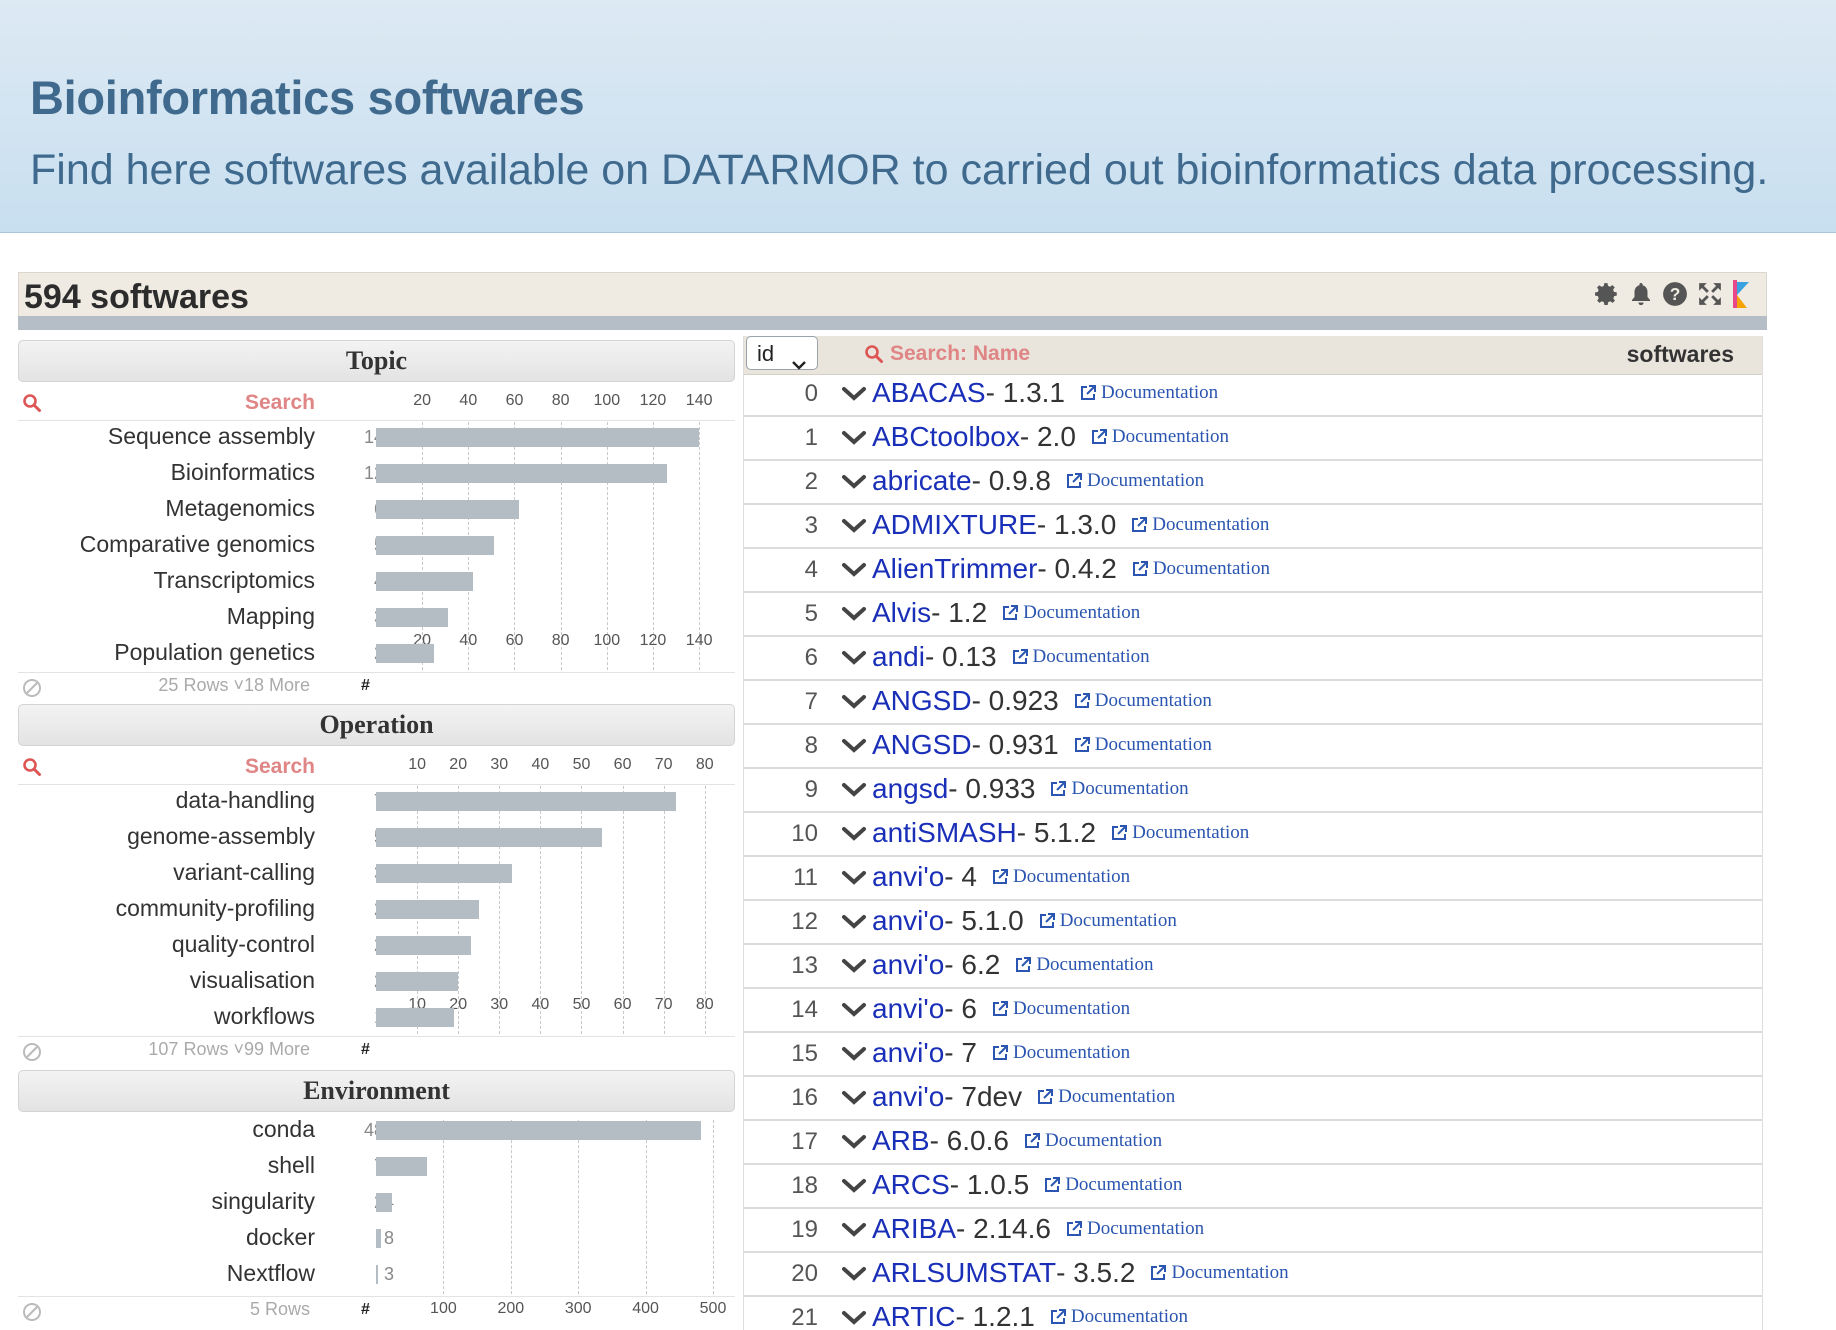 Image resolution: width=1836 pixels, height=1330 pixels. What do you see at coordinates (1253, 659) in the screenshot?
I see `table-row: 6 andi - 0.13 Documentation` at bounding box center [1253, 659].